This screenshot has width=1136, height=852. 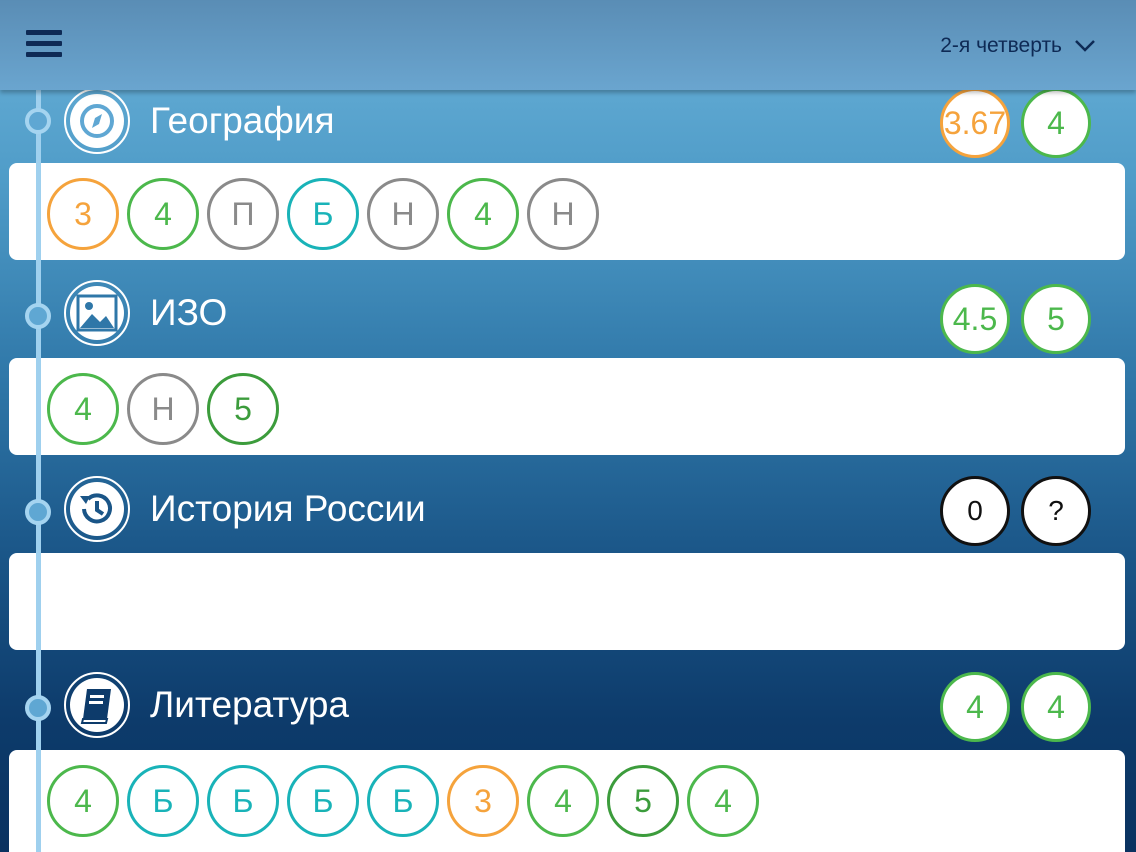 What do you see at coordinates (1085, 46) in the screenshot?
I see `chevron-down-icon` at bounding box center [1085, 46].